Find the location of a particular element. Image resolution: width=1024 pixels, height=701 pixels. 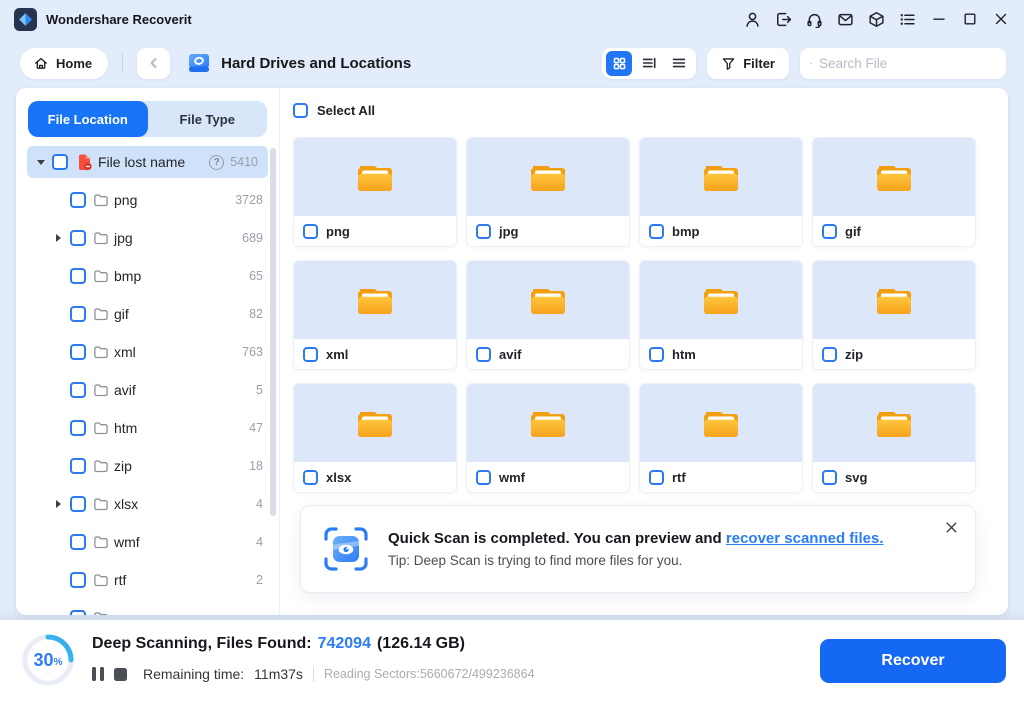

tree-item-rtf: rtf 2 is located at coordinates (147, 580).